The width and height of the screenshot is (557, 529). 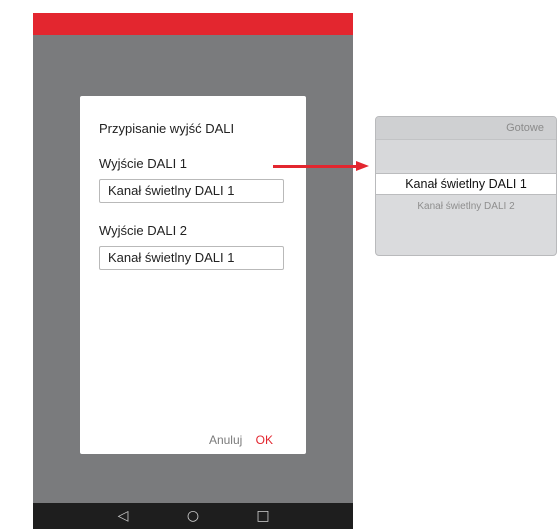 What do you see at coordinates (263, 516) in the screenshot?
I see `recents-icon: □` at bounding box center [263, 516].